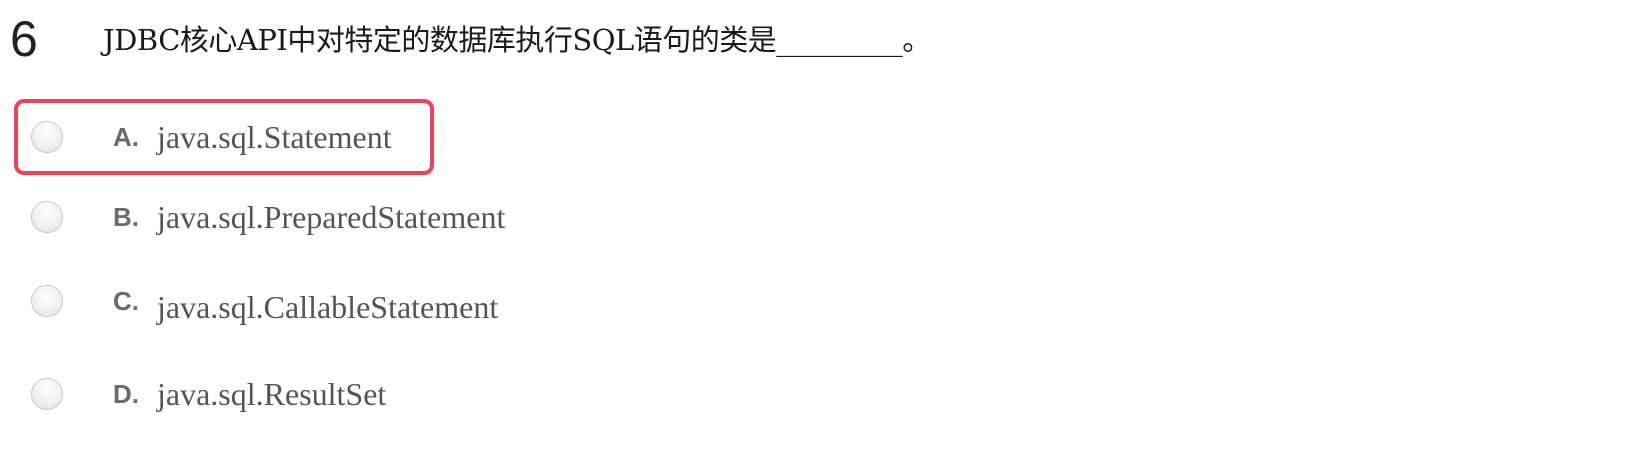  Describe the element at coordinates (126, 137) in the screenshot. I see `option-letter: A.` at that location.